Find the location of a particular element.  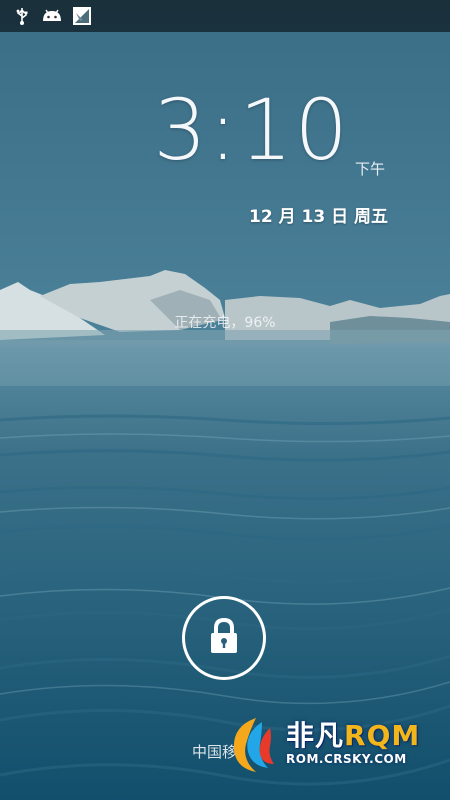

usb-icon is located at coordinates (22, 16).